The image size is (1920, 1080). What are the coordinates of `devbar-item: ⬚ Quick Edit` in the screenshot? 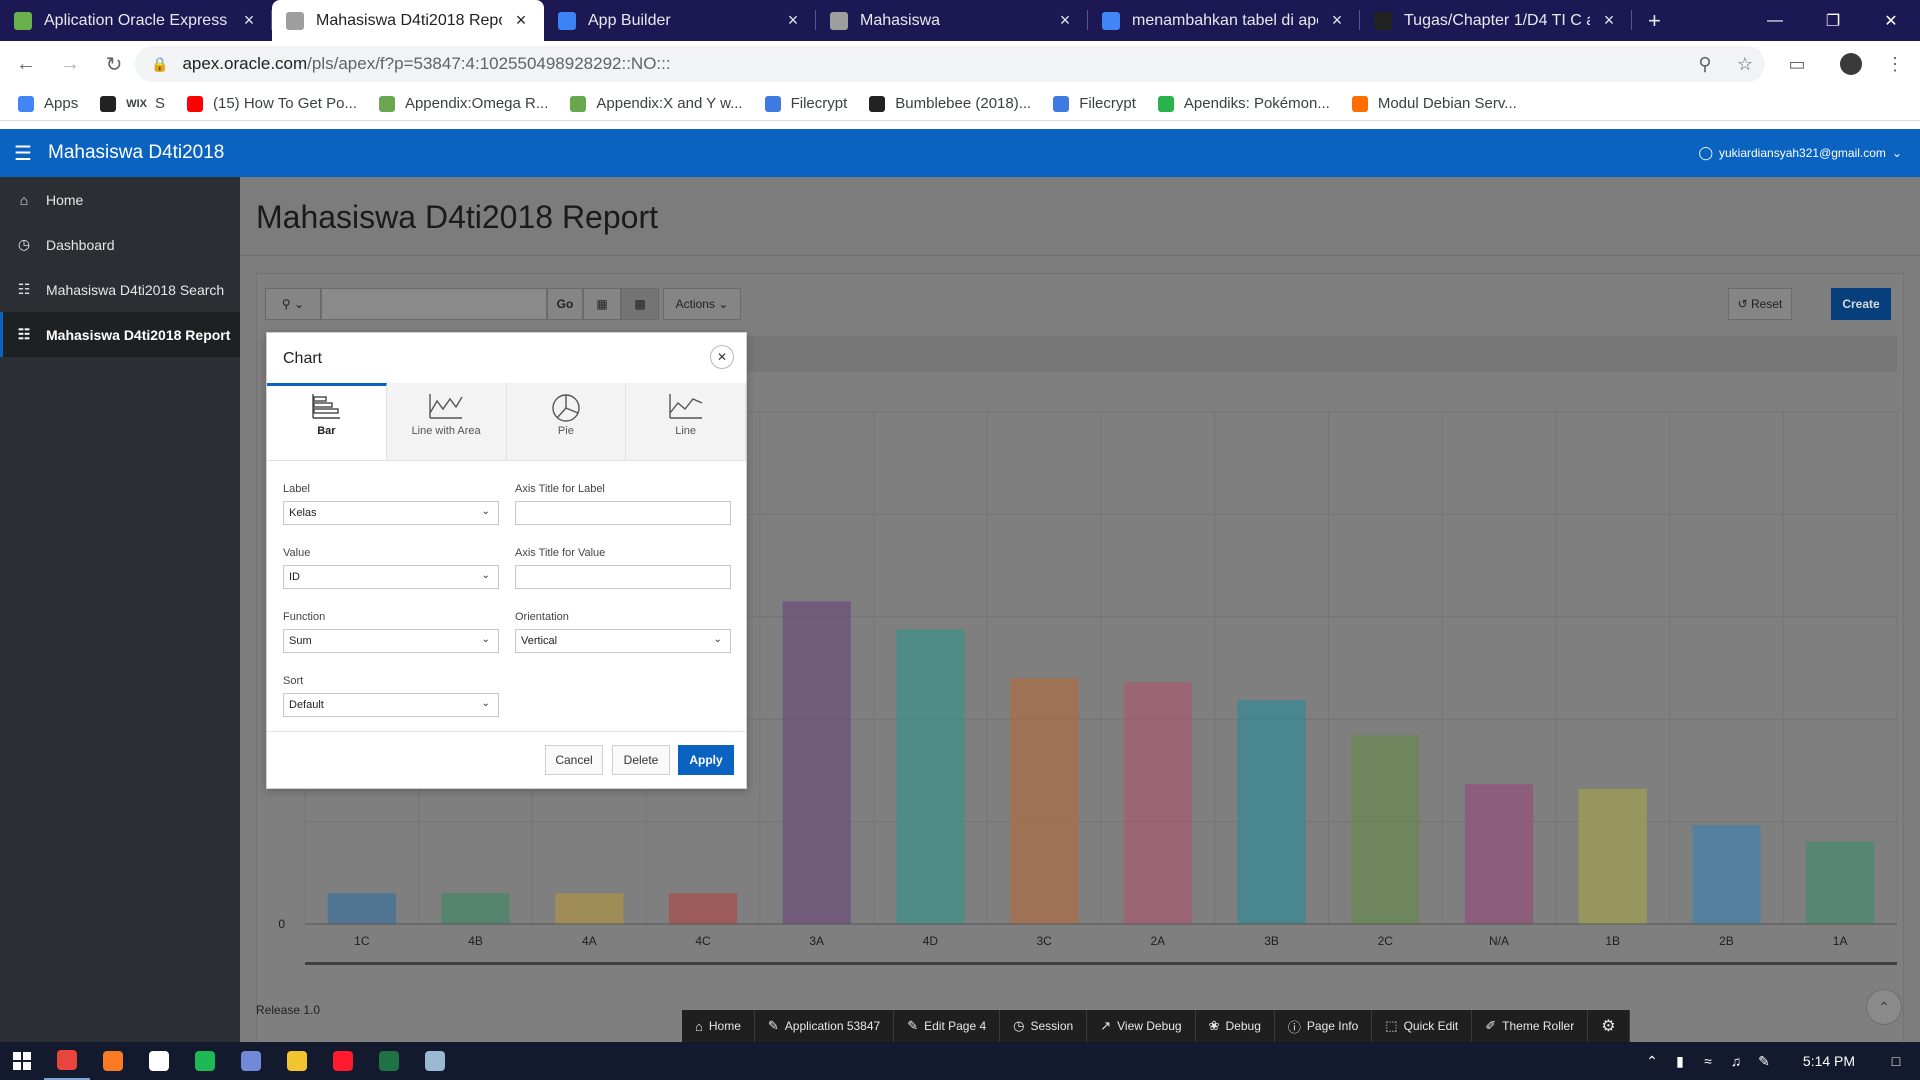 It's located at (1422, 1026).